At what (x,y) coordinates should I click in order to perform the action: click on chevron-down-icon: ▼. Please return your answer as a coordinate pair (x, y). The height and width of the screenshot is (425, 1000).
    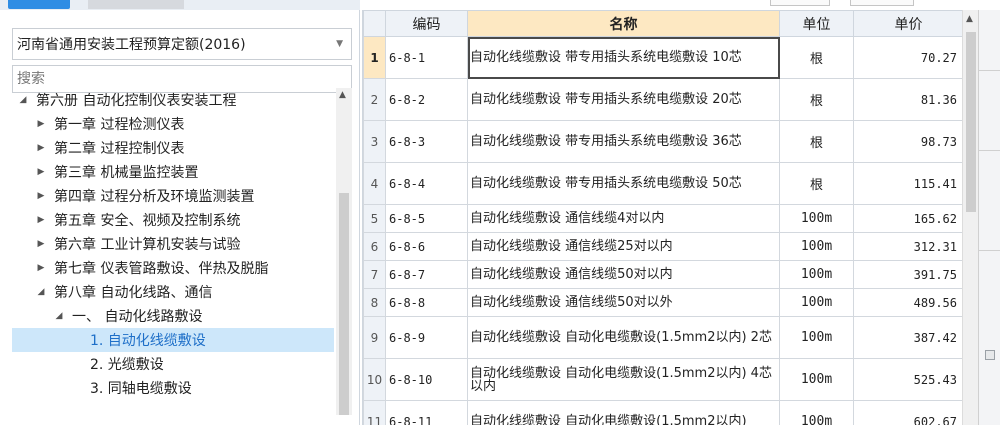
    Looking at the image, I should click on (339, 44).